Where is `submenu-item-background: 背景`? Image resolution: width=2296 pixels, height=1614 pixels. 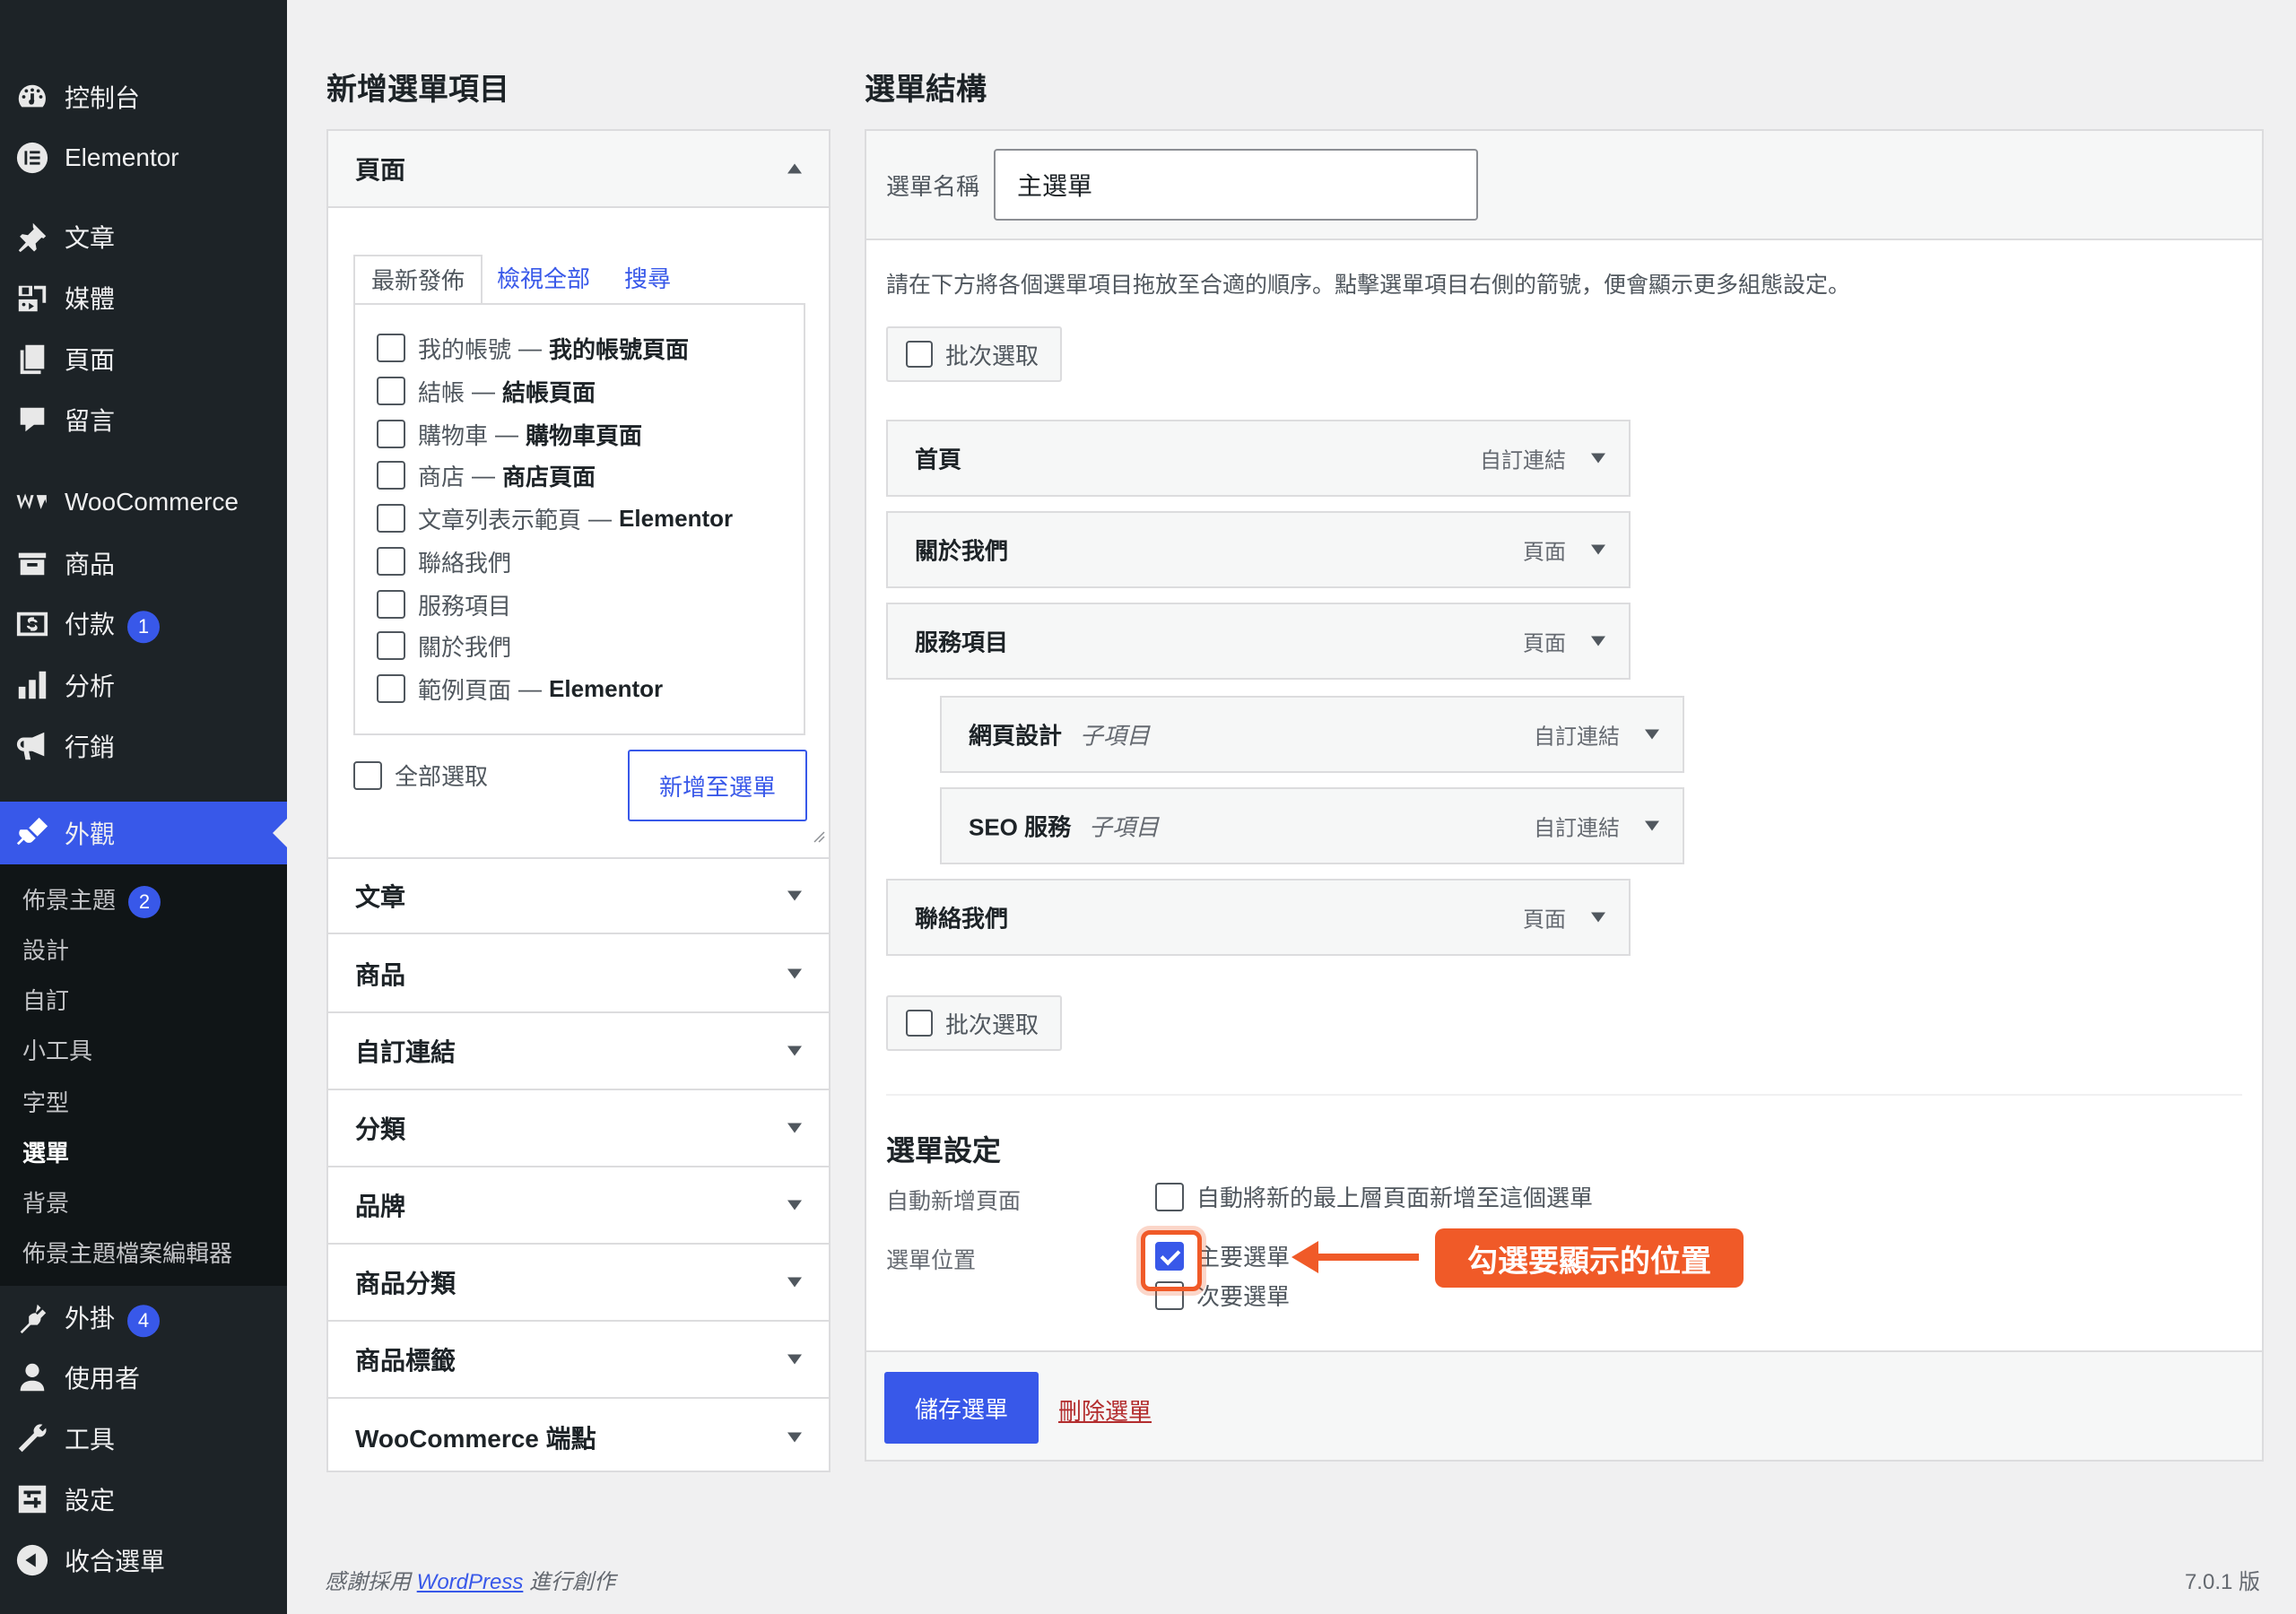 submenu-item-background: 背景 is located at coordinates (45, 1202).